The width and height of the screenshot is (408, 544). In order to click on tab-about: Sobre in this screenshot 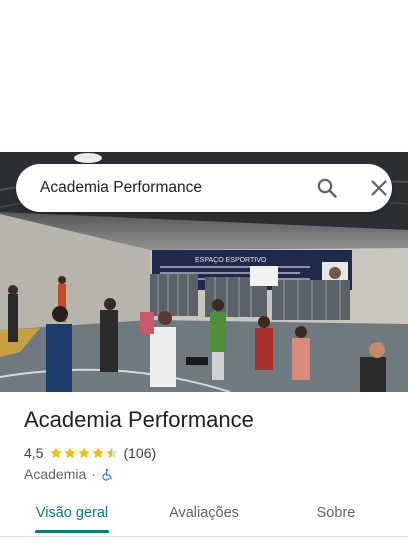, I will do `click(336, 515)`.